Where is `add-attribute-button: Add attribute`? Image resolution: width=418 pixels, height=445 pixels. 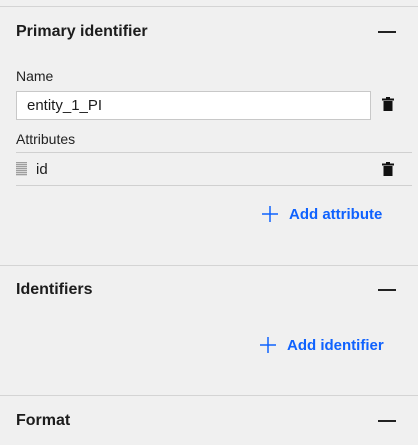 add-attribute-button: Add attribute is located at coordinates (321, 214).